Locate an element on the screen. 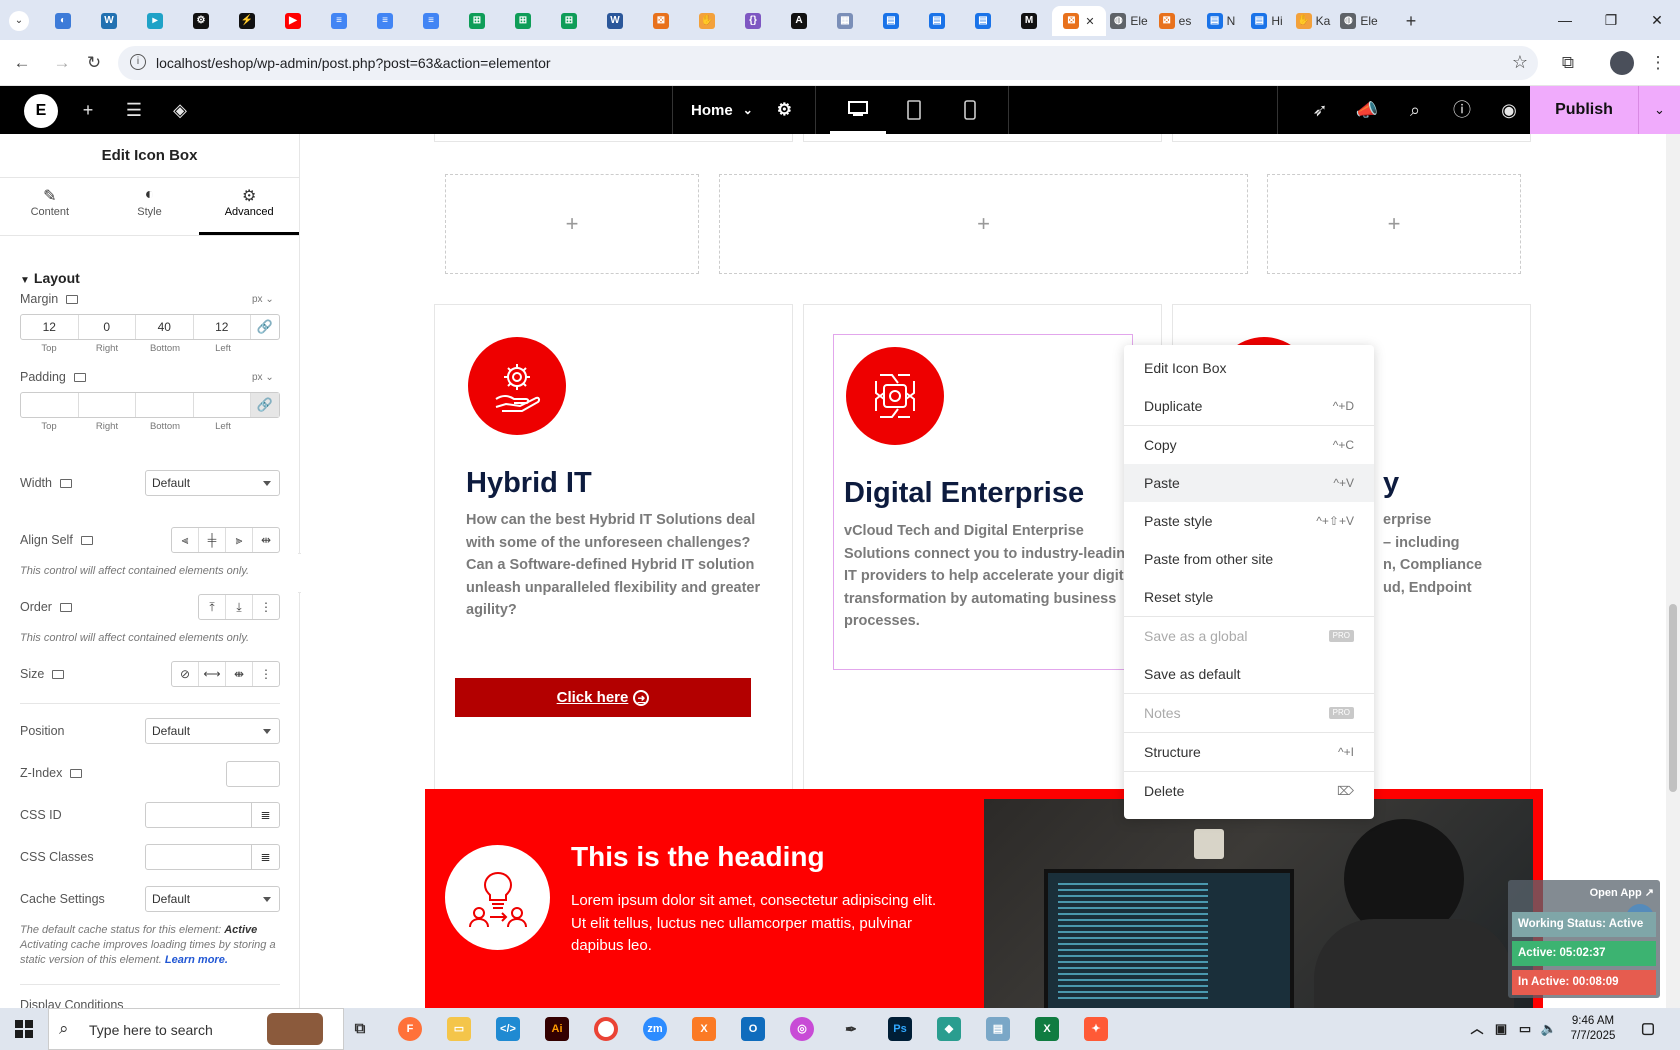  width-select: Default is located at coordinates (212, 483).